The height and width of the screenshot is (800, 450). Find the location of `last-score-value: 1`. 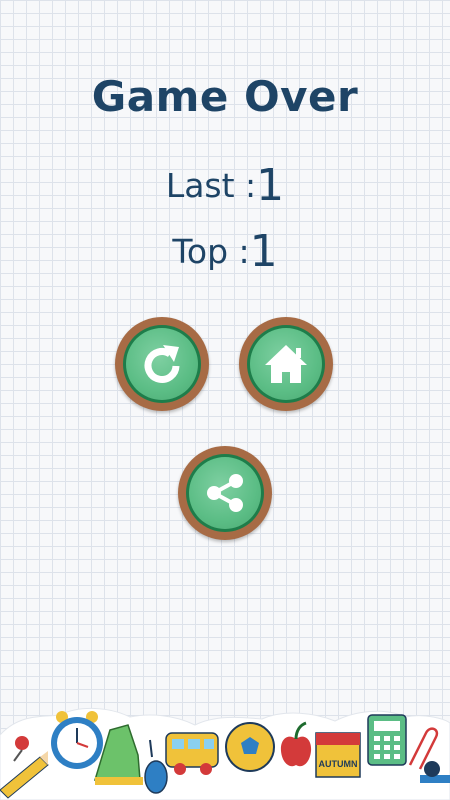

last-score-value: 1 is located at coordinates (270, 185).